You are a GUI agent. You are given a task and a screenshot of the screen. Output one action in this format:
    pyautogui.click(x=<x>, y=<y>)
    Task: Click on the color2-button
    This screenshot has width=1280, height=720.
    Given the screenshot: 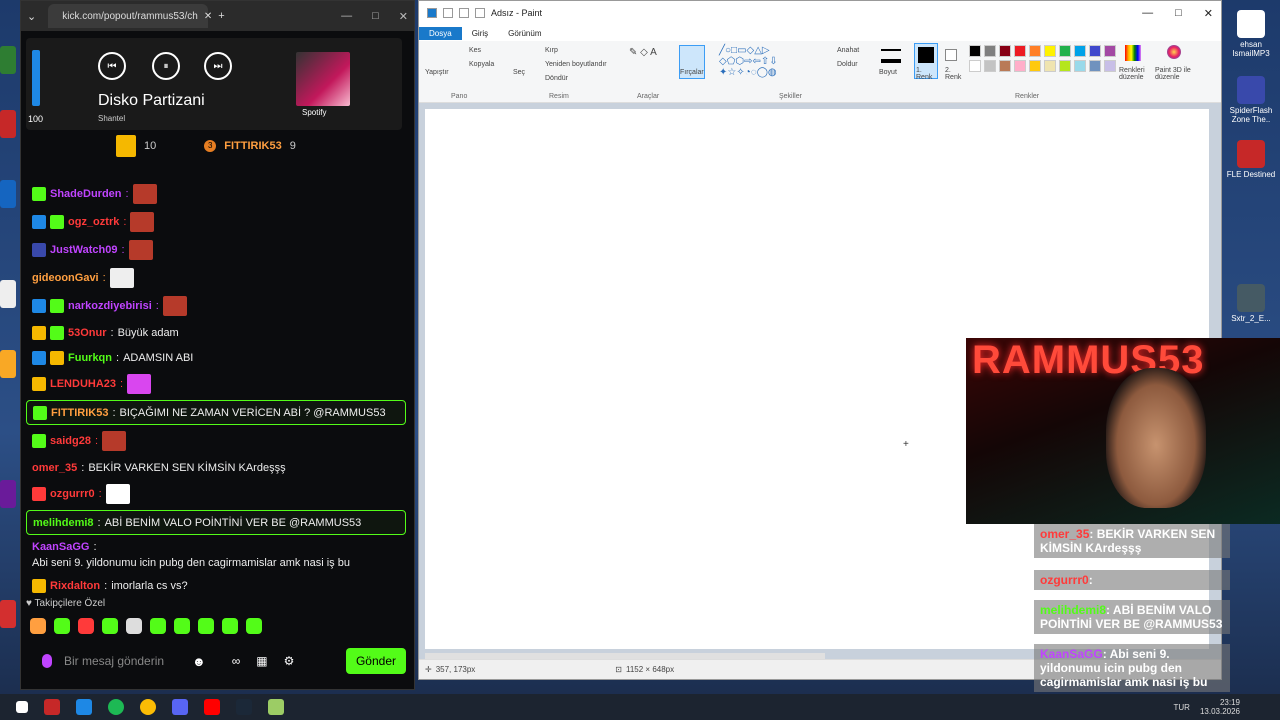 What is the action you would take?
    pyautogui.click(x=951, y=55)
    